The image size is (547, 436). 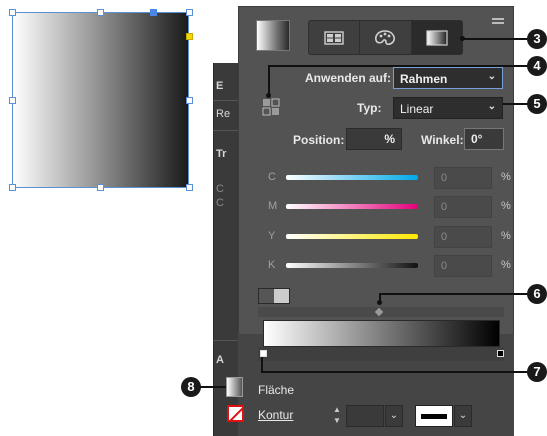 I want to click on magenta-value-input: 0, so click(x=463, y=207).